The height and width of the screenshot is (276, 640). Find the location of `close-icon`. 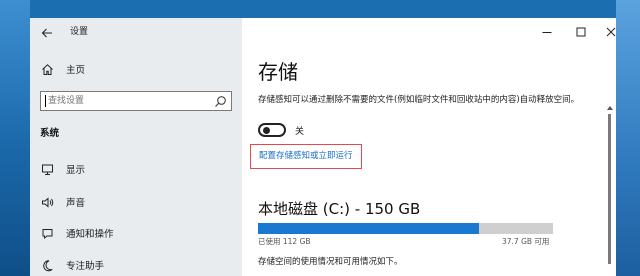

close-icon is located at coordinates (611, 32).